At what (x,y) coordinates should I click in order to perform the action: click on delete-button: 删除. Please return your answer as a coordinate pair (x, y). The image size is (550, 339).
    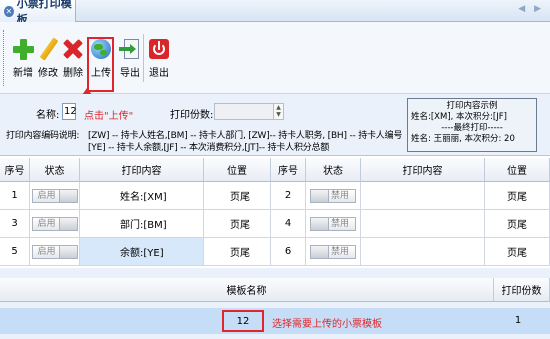
    Looking at the image, I should click on (73, 57).